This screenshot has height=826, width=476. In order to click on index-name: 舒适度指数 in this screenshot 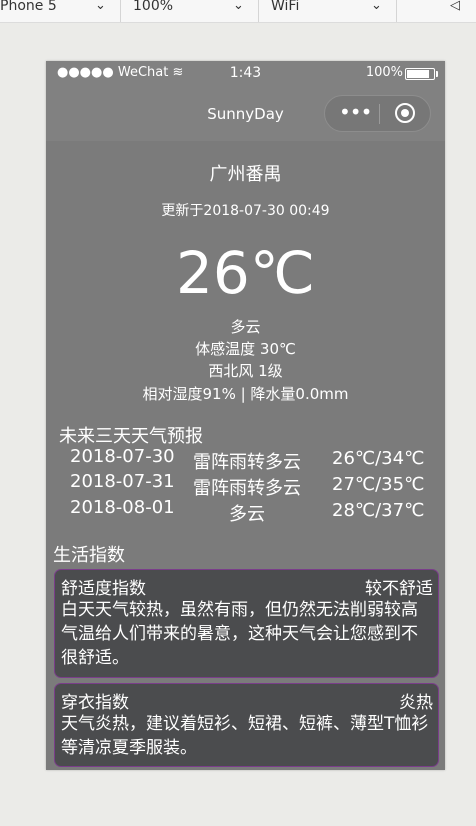, I will do `click(103, 589)`.